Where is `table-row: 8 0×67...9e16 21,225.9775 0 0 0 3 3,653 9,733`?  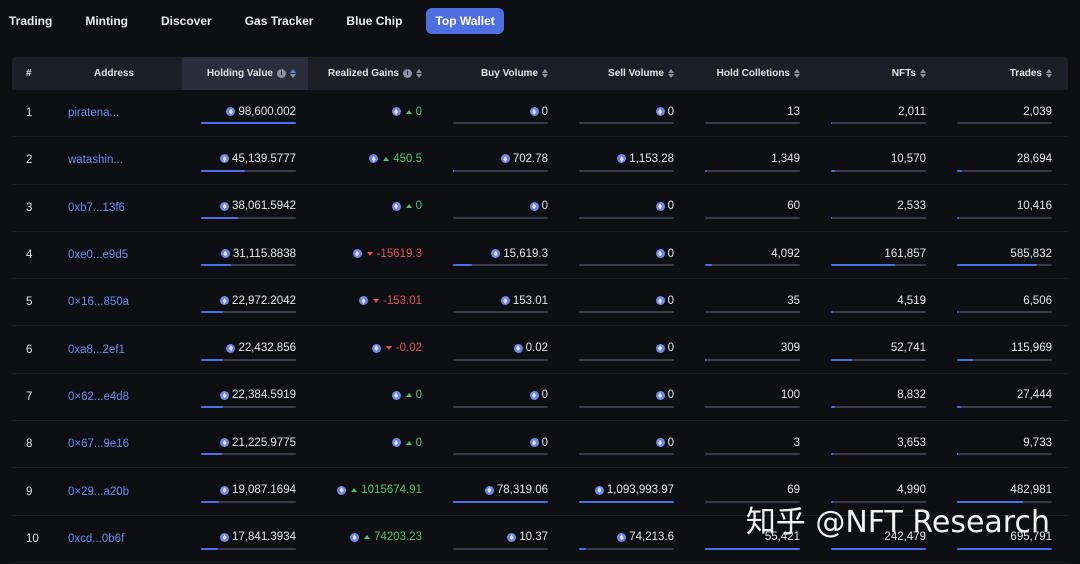
table-row: 8 0×67...9e16 21,225.9775 0 0 0 3 3,653 9,733 is located at coordinates (540, 445).